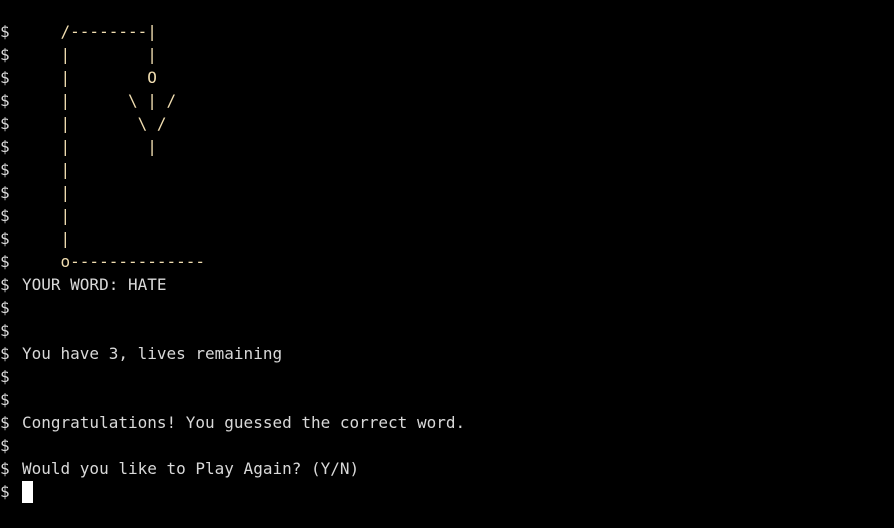 The image size is (894, 528). What do you see at coordinates (191, 468) in the screenshot?
I see `output-text: Would you like to Play Again? (Y/N)` at bounding box center [191, 468].